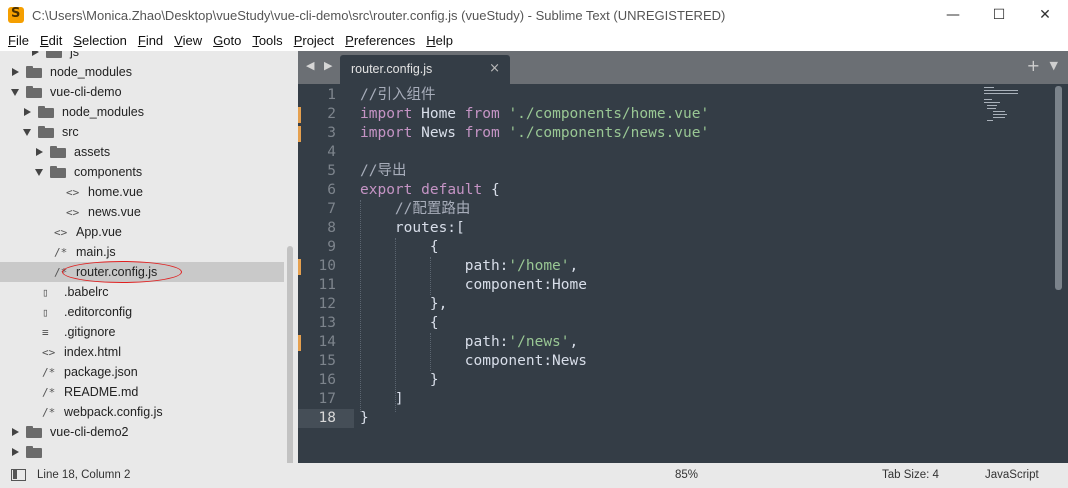  What do you see at coordinates (395, 325) in the screenshot?
I see `indent-guide` at bounding box center [395, 325].